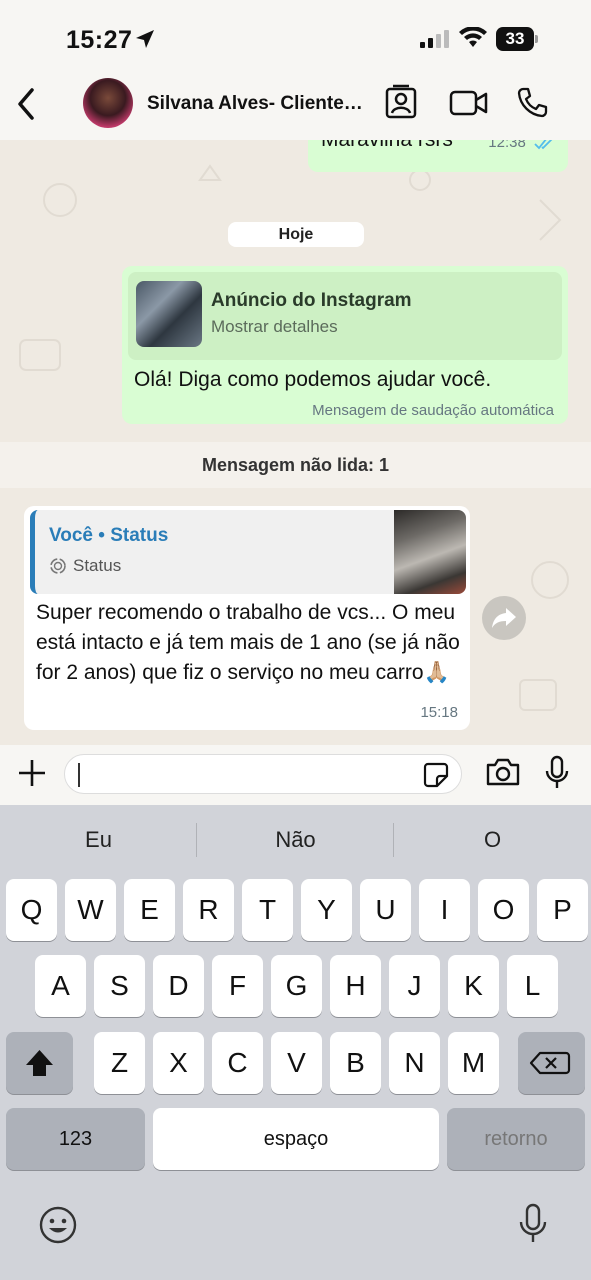 This screenshot has width=591, height=1280. What do you see at coordinates (385, 910) in the screenshot?
I see `key-u: U` at bounding box center [385, 910].